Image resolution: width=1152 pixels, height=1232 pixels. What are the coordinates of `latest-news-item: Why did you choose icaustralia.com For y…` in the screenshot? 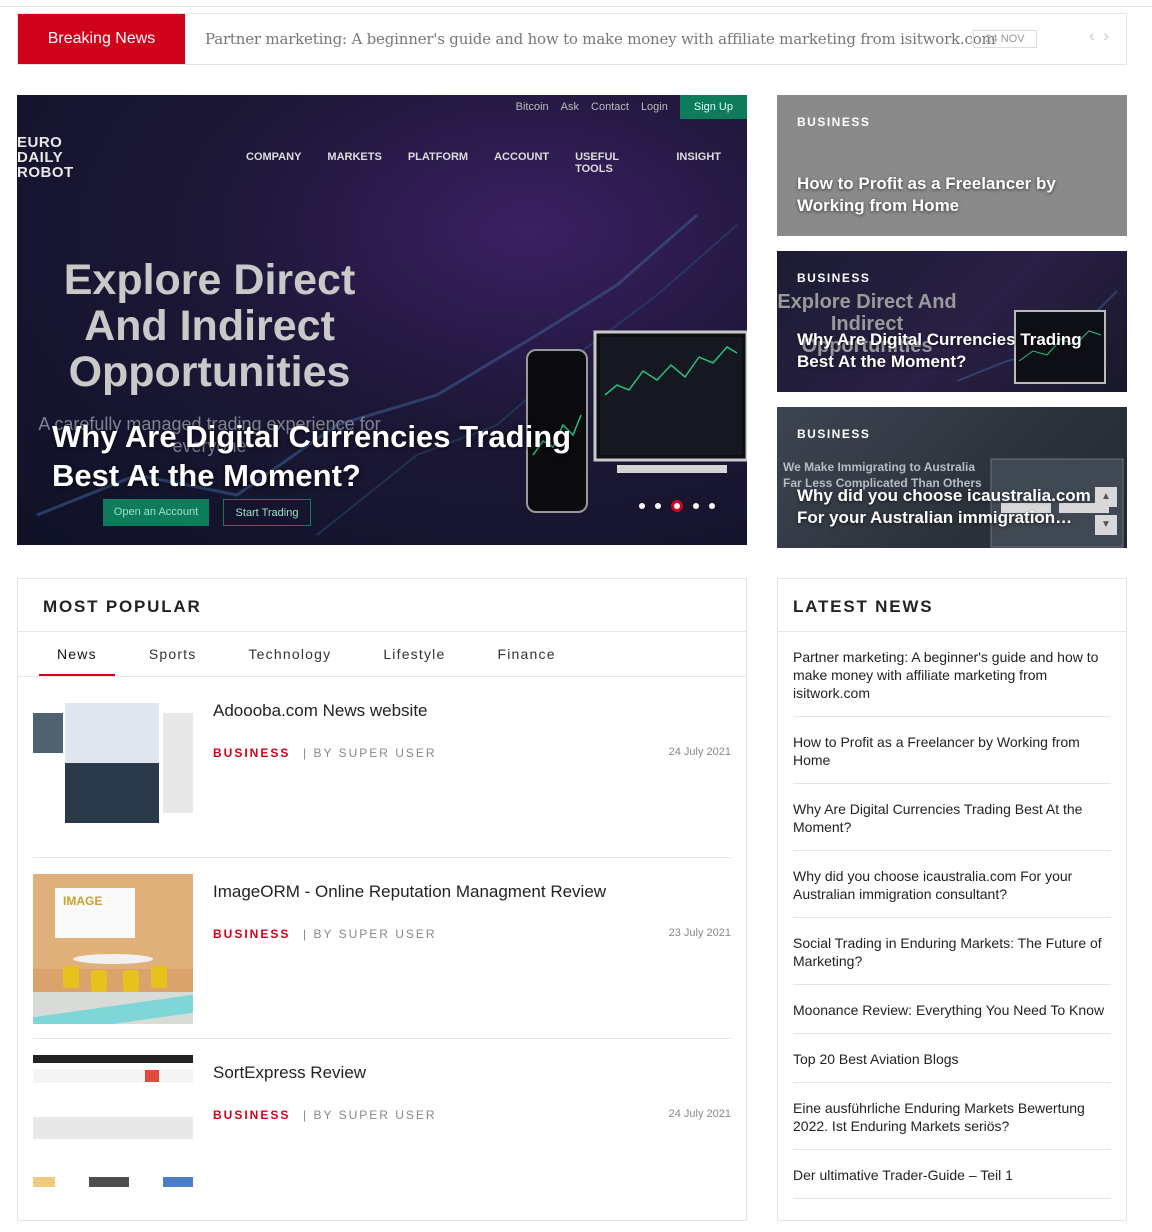 It's located at (952, 884).